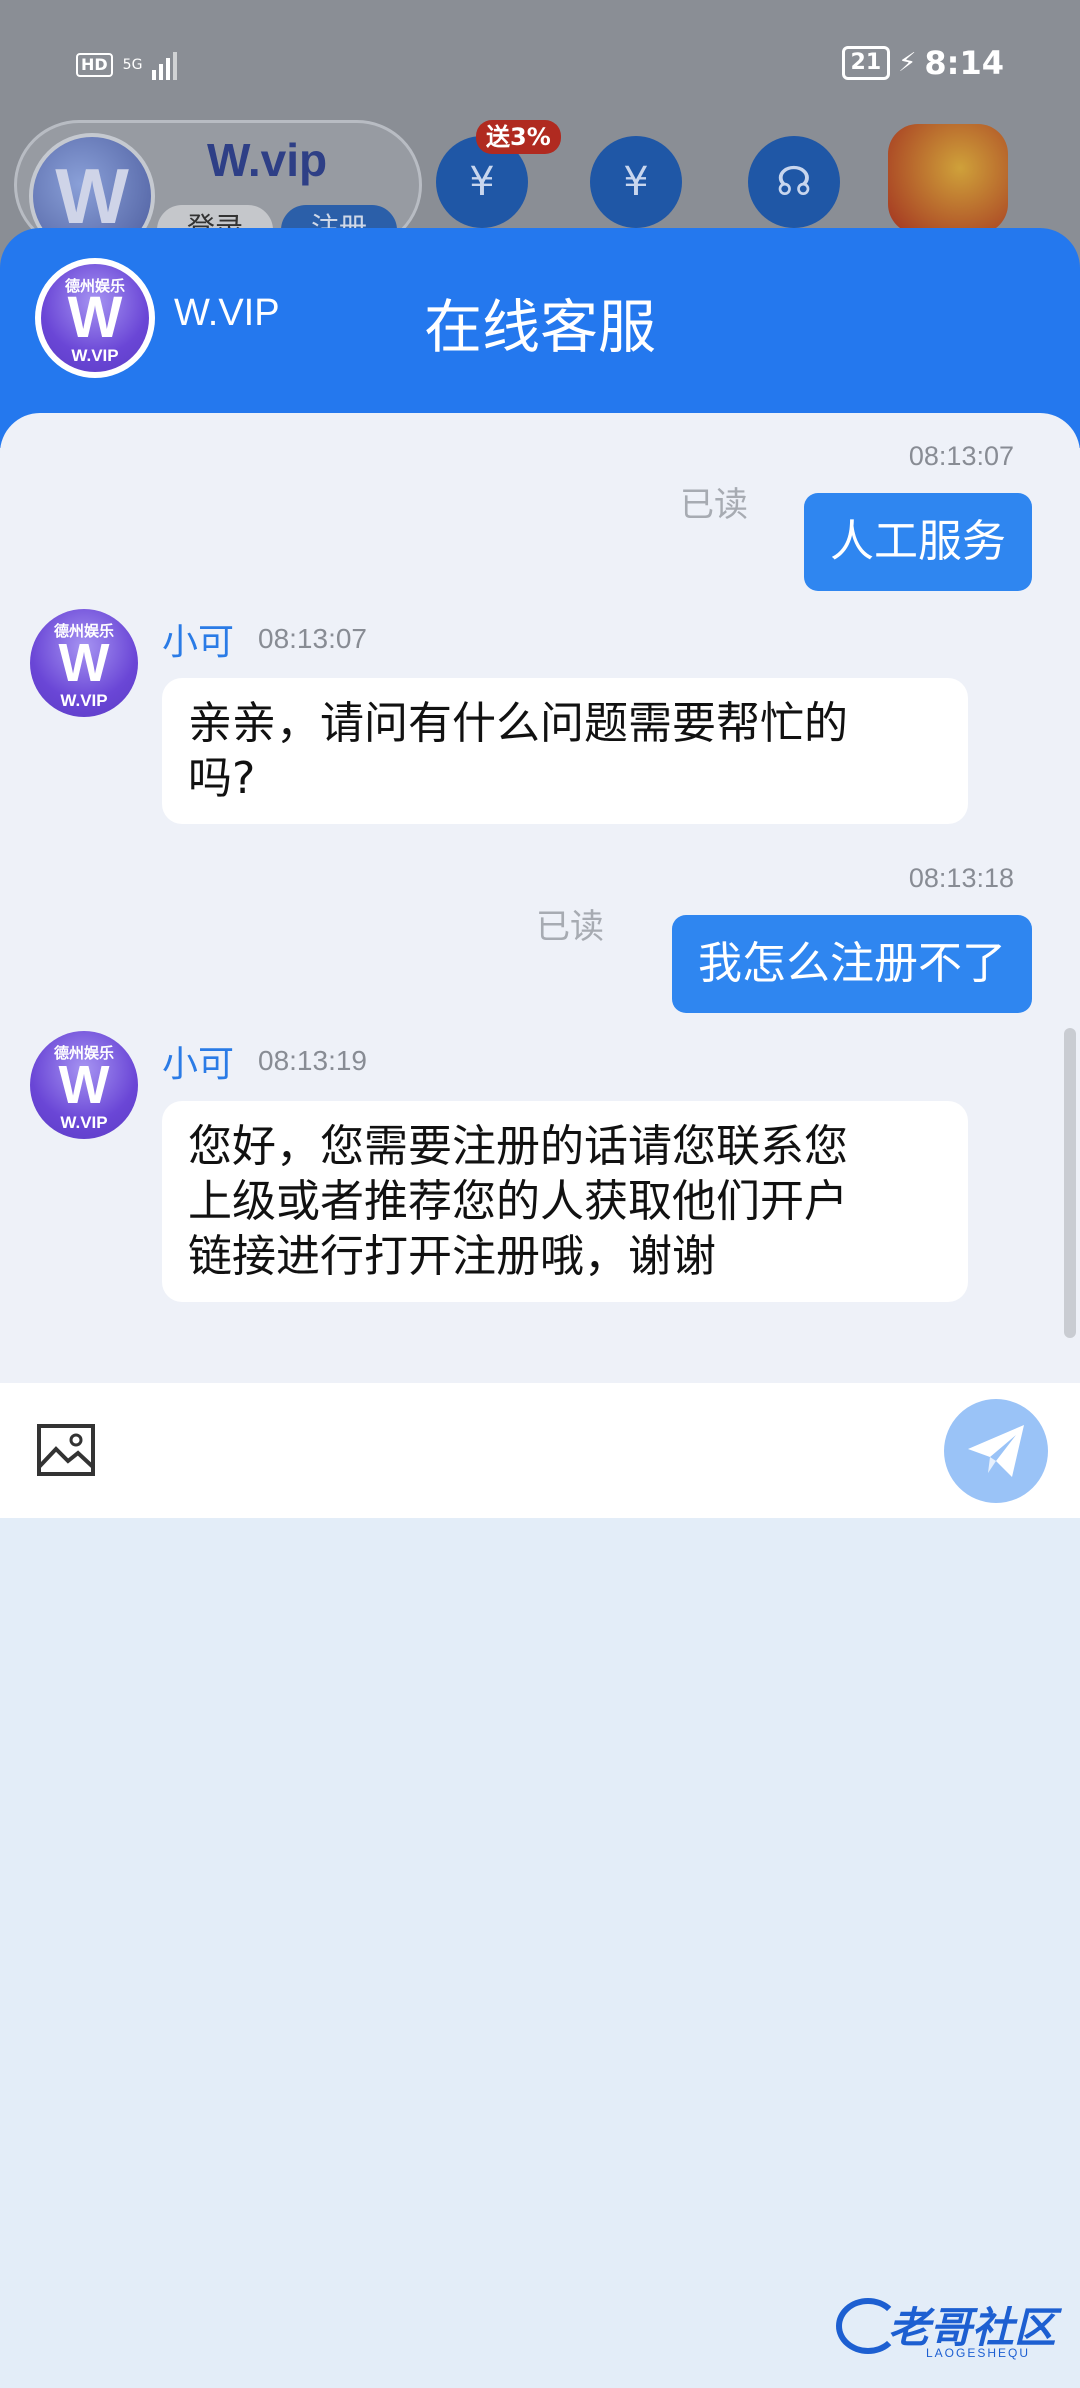 This screenshot has height=2388, width=1080. What do you see at coordinates (794, 182) in the screenshot?
I see `support-icon: ☊` at bounding box center [794, 182].